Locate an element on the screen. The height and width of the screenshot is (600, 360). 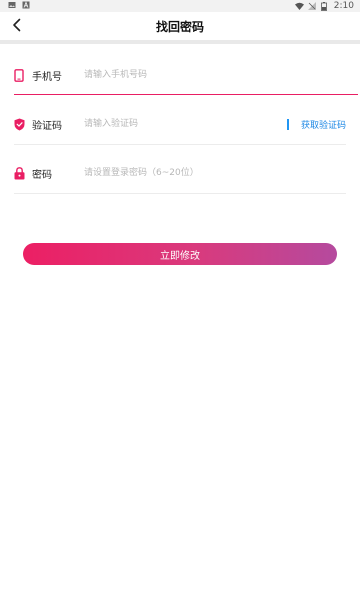
status-right: 2:10 is located at coordinates (324, 6).